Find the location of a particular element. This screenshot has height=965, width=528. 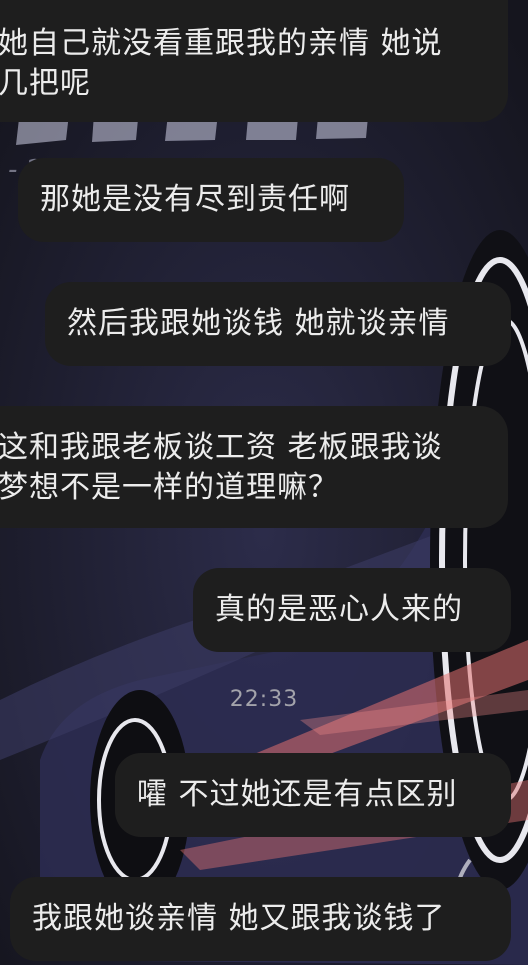

message-text: 几把呢 is located at coordinates (45, 83).